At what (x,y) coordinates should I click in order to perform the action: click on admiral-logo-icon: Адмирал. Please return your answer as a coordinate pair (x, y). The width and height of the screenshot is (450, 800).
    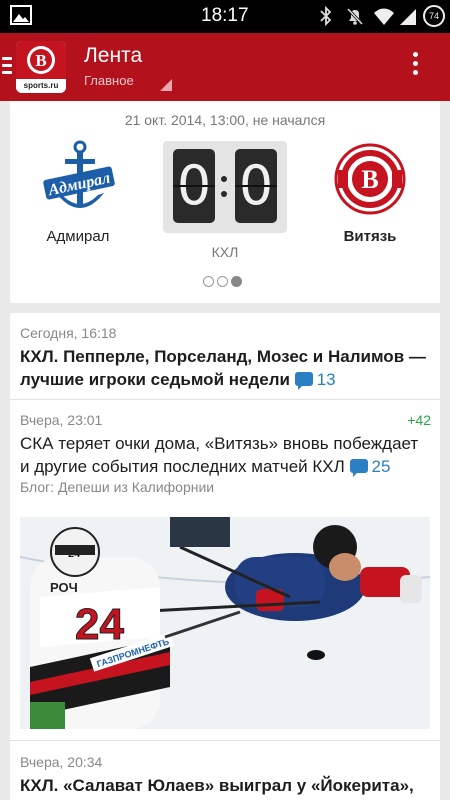
    Looking at the image, I should click on (79, 174).